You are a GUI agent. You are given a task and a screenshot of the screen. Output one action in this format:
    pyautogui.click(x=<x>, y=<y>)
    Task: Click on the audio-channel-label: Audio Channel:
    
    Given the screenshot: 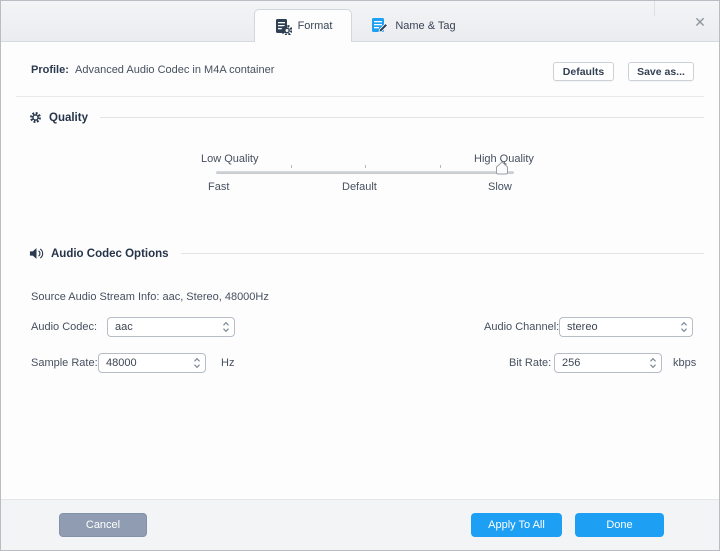 What is the action you would take?
    pyautogui.click(x=522, y=327)
    